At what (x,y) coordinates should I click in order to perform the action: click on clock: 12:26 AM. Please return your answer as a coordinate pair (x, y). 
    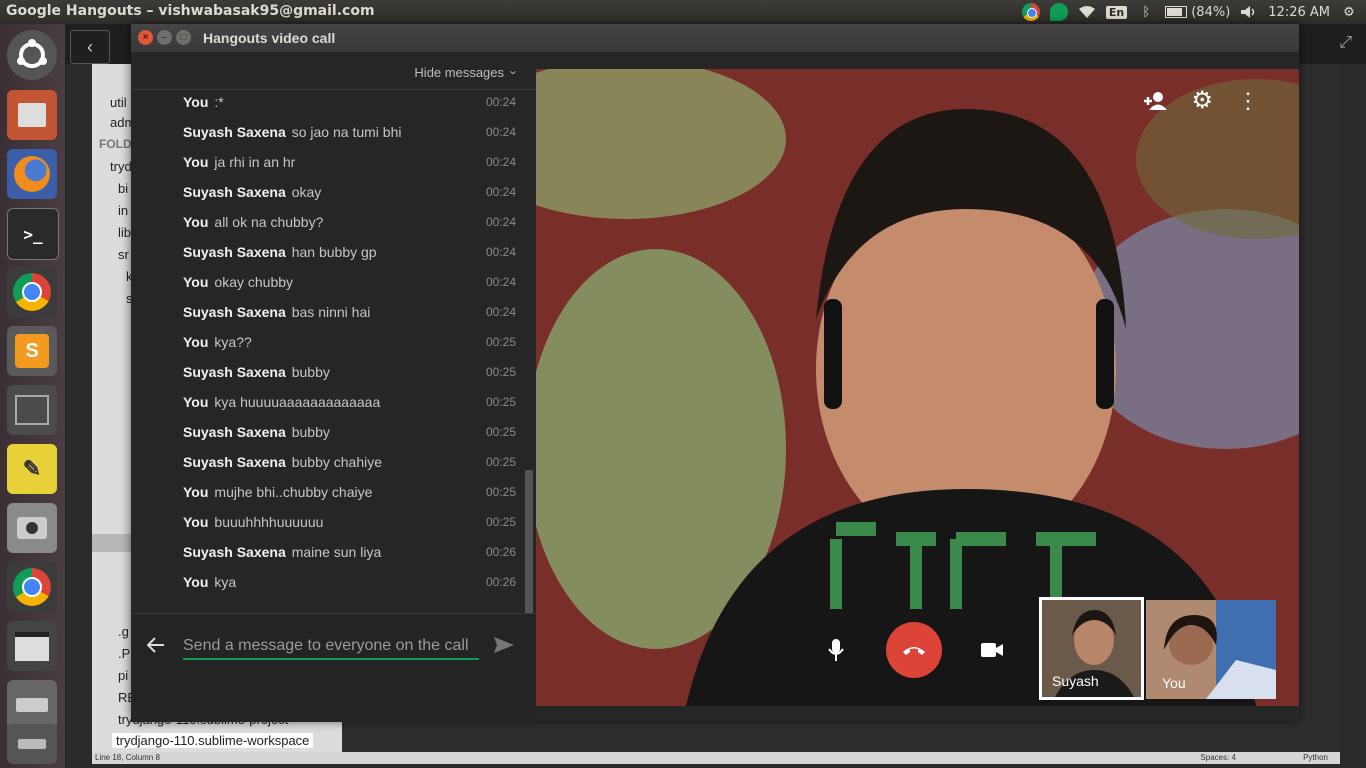
    Looking at the image, I should click on (1299, 12).